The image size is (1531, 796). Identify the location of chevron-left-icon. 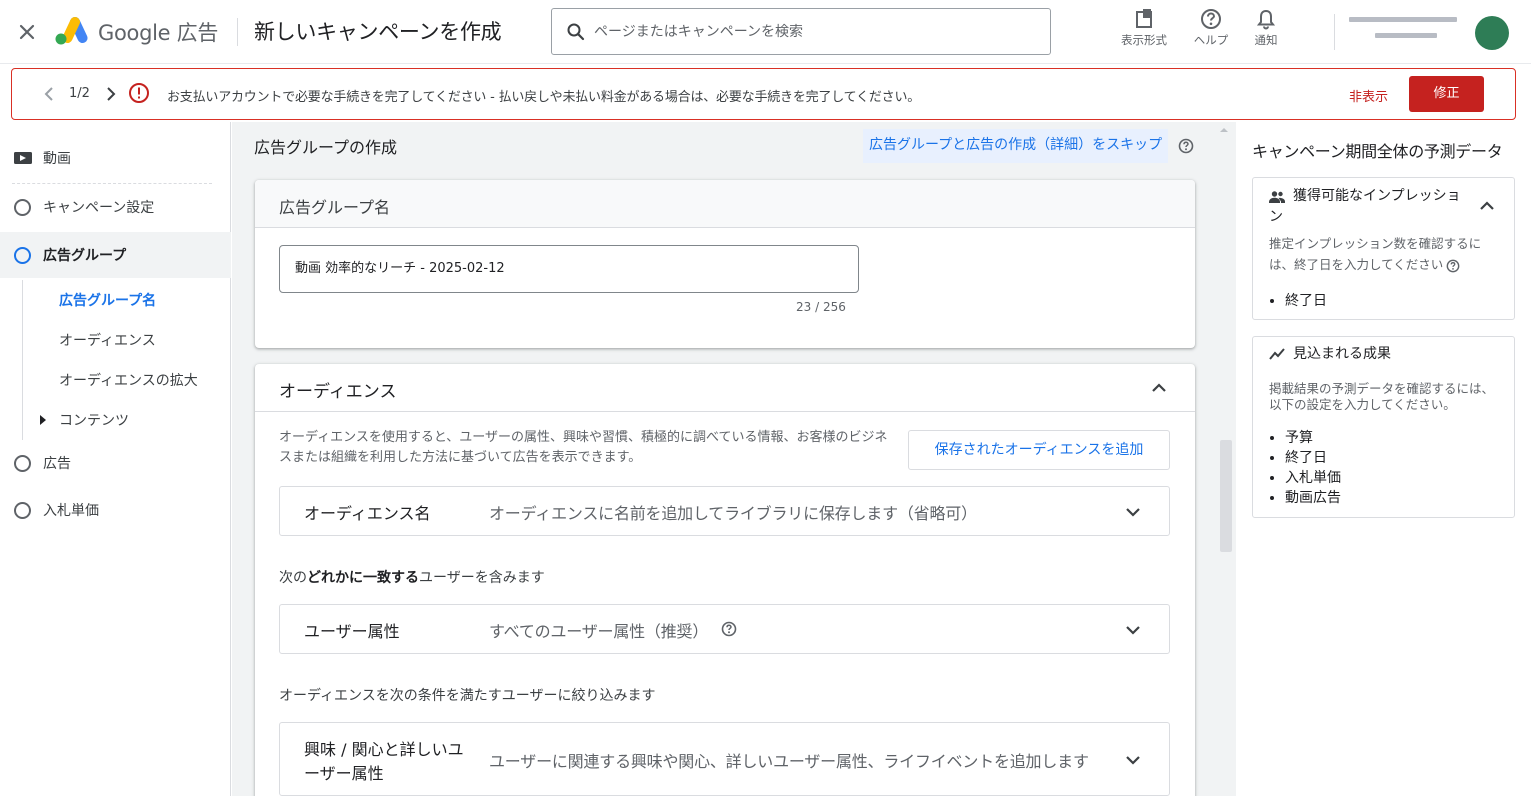
(49, 94).